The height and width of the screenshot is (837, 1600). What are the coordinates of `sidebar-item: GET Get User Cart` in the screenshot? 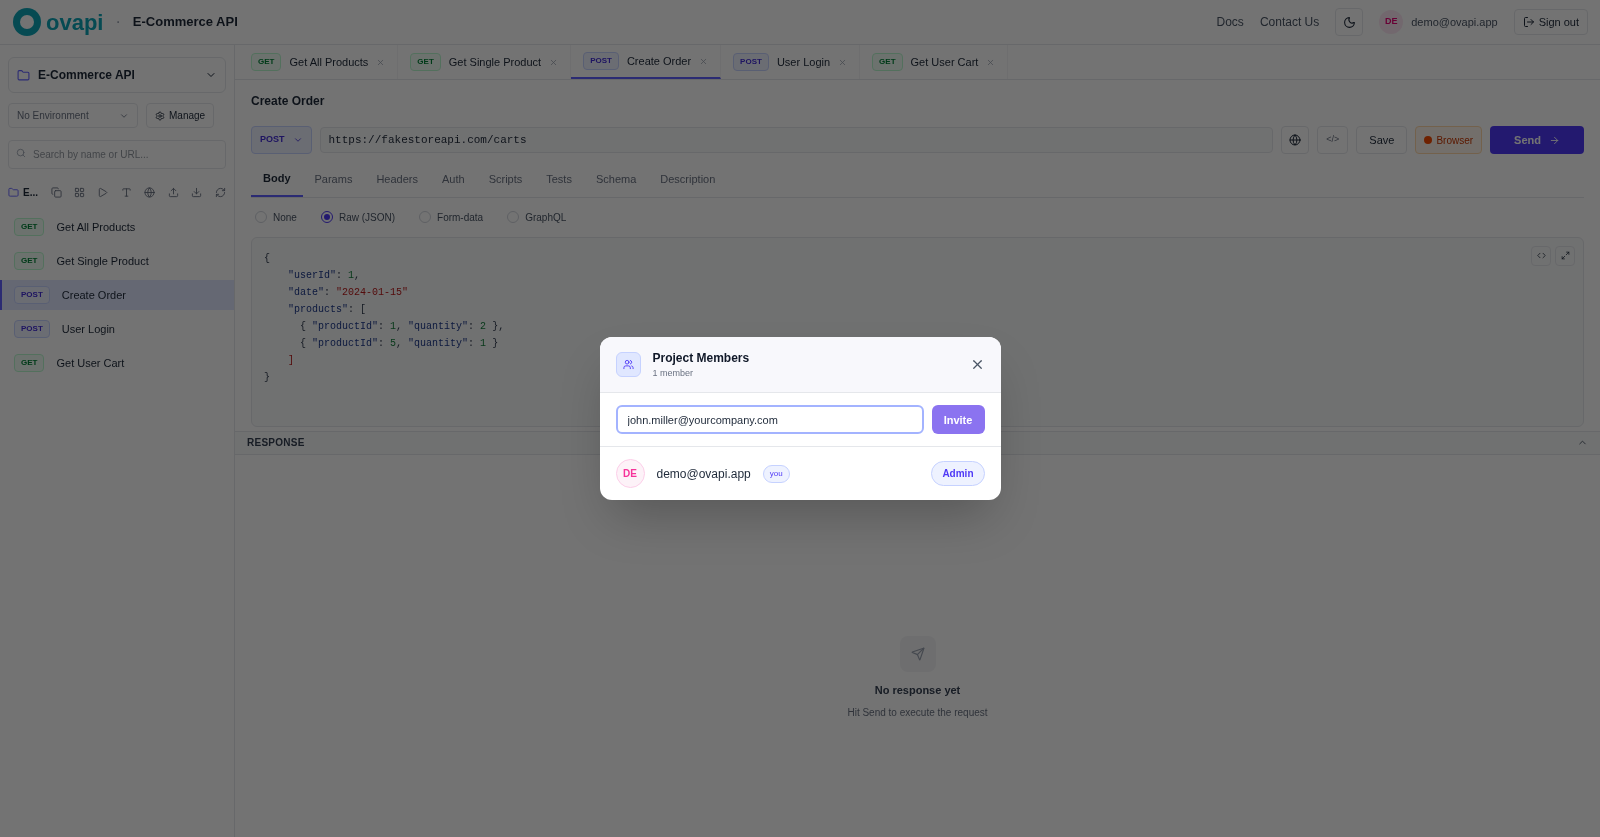 It's located at (117, 363).